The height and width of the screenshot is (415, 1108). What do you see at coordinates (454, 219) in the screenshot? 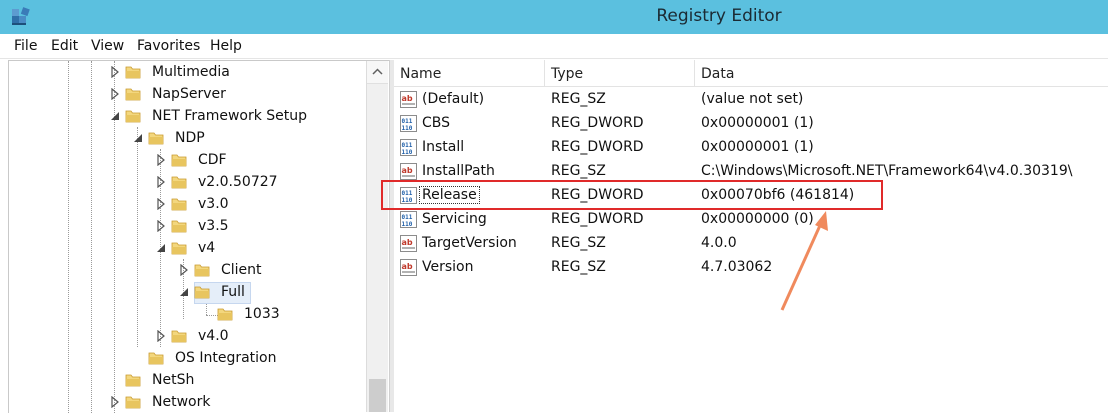
I see `value-name: Servicing` at bounding box center [454, 219].